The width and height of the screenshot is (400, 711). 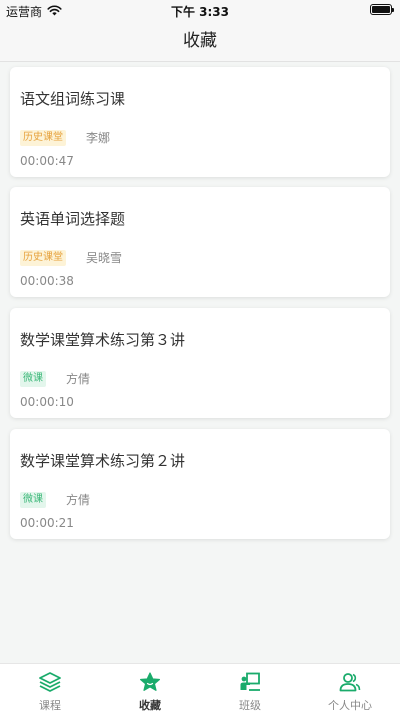 I want to click on layers-icon, so click(x=50, y=682).